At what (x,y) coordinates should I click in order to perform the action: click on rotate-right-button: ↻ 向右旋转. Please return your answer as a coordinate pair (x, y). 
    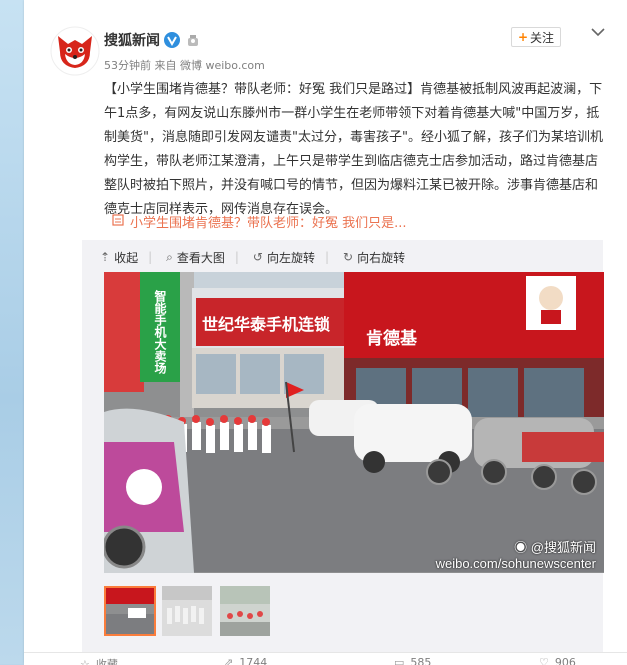
    Looking at the image, I should click on (374, 257).